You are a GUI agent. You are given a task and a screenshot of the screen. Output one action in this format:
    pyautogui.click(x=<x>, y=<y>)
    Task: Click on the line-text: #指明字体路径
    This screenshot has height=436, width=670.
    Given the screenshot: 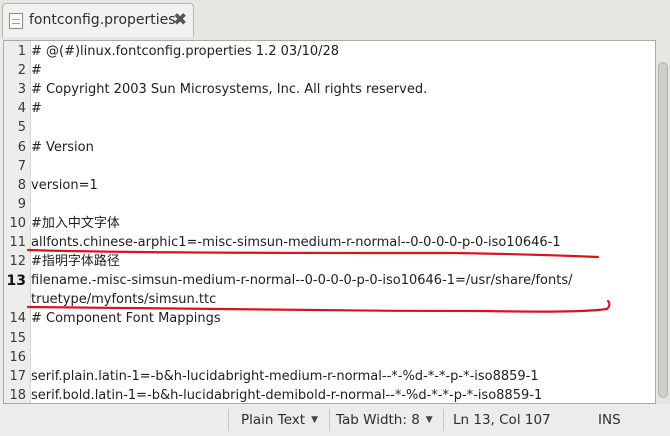 What is the action you would take?
    pyautogui.click(x=75, y=262)
    